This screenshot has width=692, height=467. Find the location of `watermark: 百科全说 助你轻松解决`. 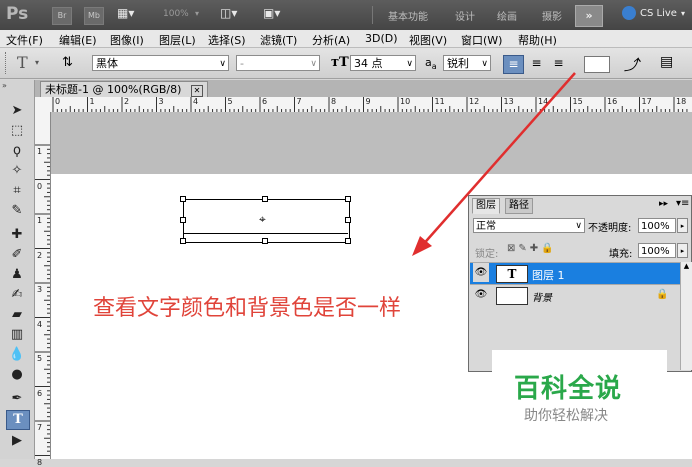

watermark: 百科全说 助你轻松解决 is located at coordinates (579, 392).